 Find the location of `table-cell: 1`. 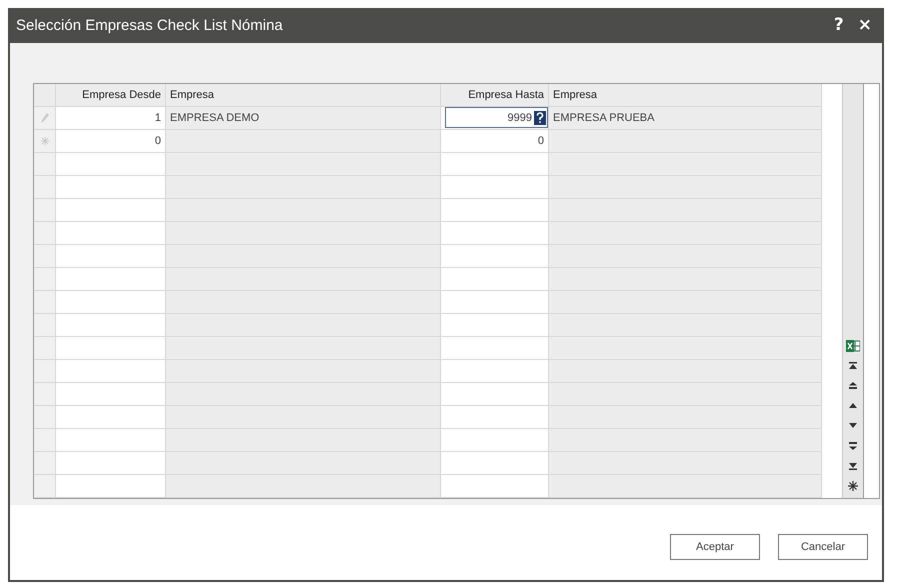

table-cell: 1 is located at coordinates (111, 118).